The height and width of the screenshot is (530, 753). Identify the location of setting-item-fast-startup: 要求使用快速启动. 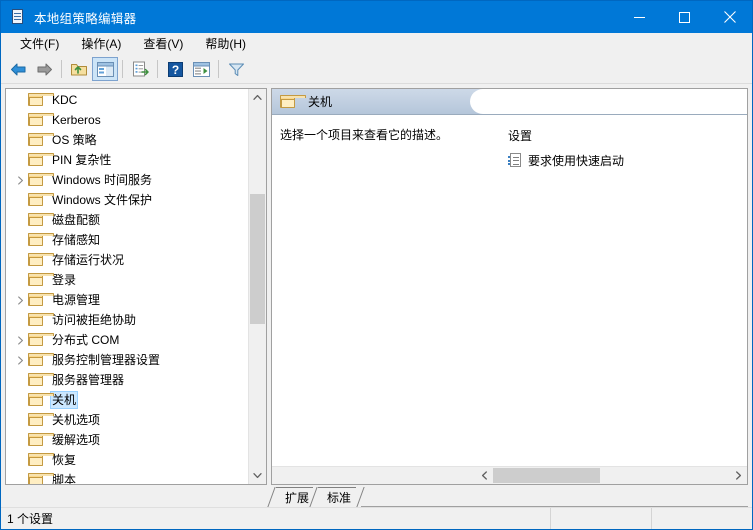
(627, 160).